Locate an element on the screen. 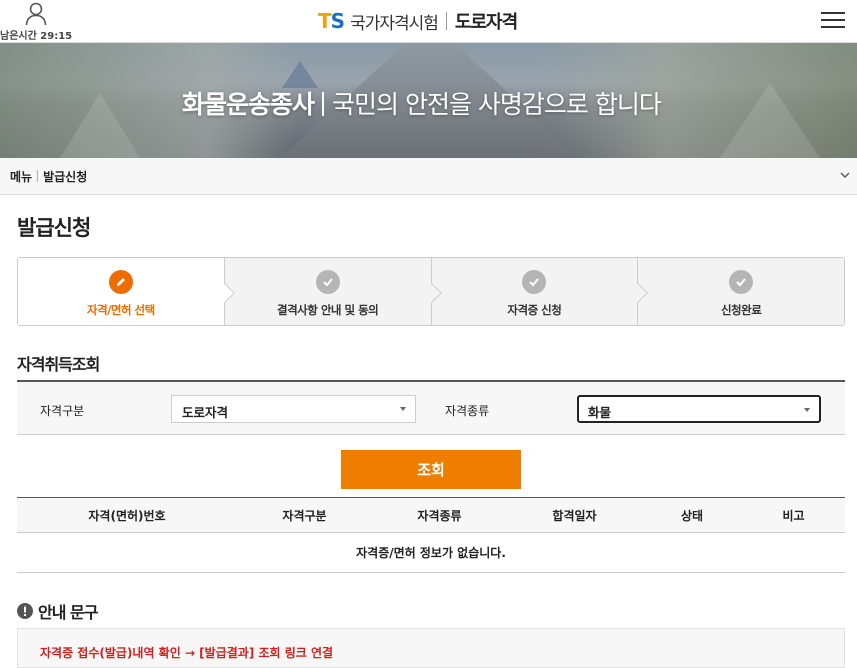 This screenshot has height=668, width=857. banner-slogan: 화물운송종사 국민의 안전을 사명감으로 합니다 is located at coordinates (422, 104).